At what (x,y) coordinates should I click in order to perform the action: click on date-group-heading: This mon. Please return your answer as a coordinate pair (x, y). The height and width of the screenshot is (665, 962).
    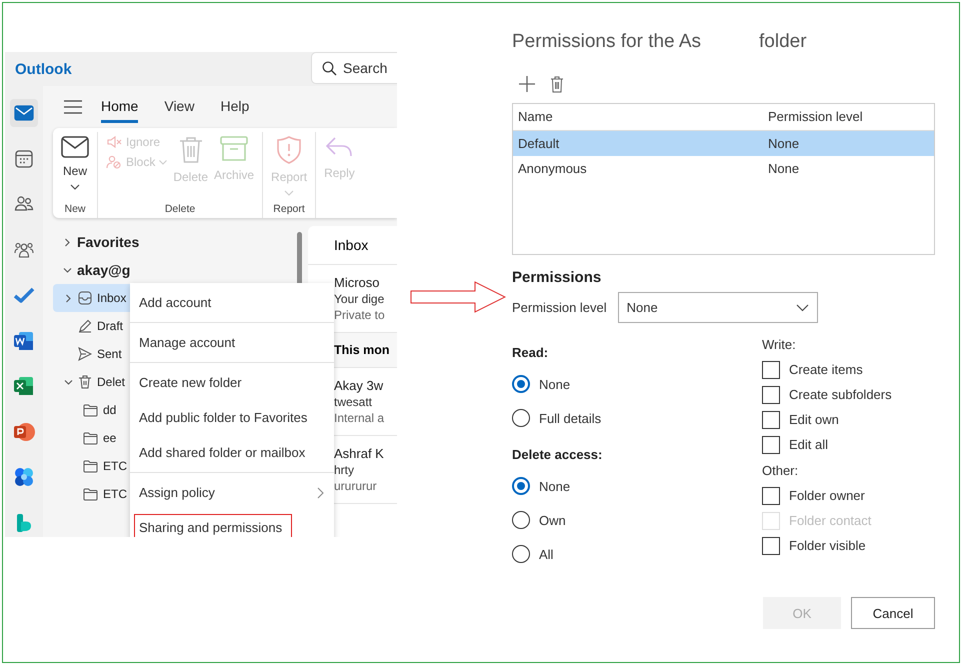
    Looking at the image, I should click on (362, 350).